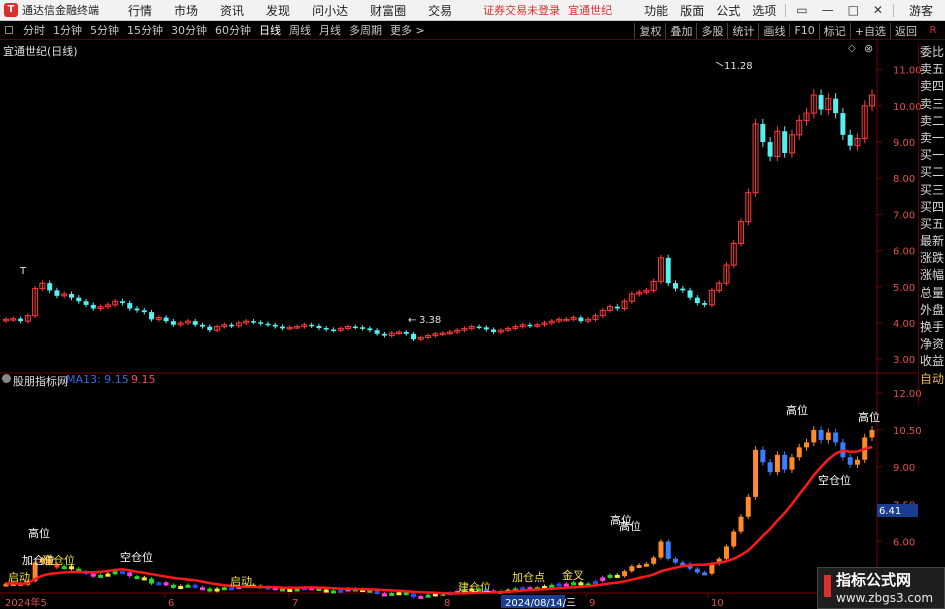 Image resolution: width=945 pixels, height=609 pixels. I want to click on lower-y-tick-label: 10.50, so click(907, 431).